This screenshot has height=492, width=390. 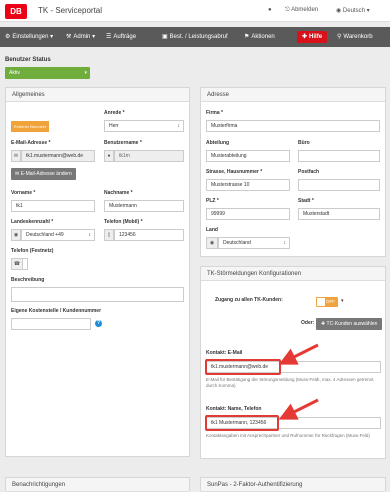 I want to click on kostenstelle-field, so click(x=51, y=324).